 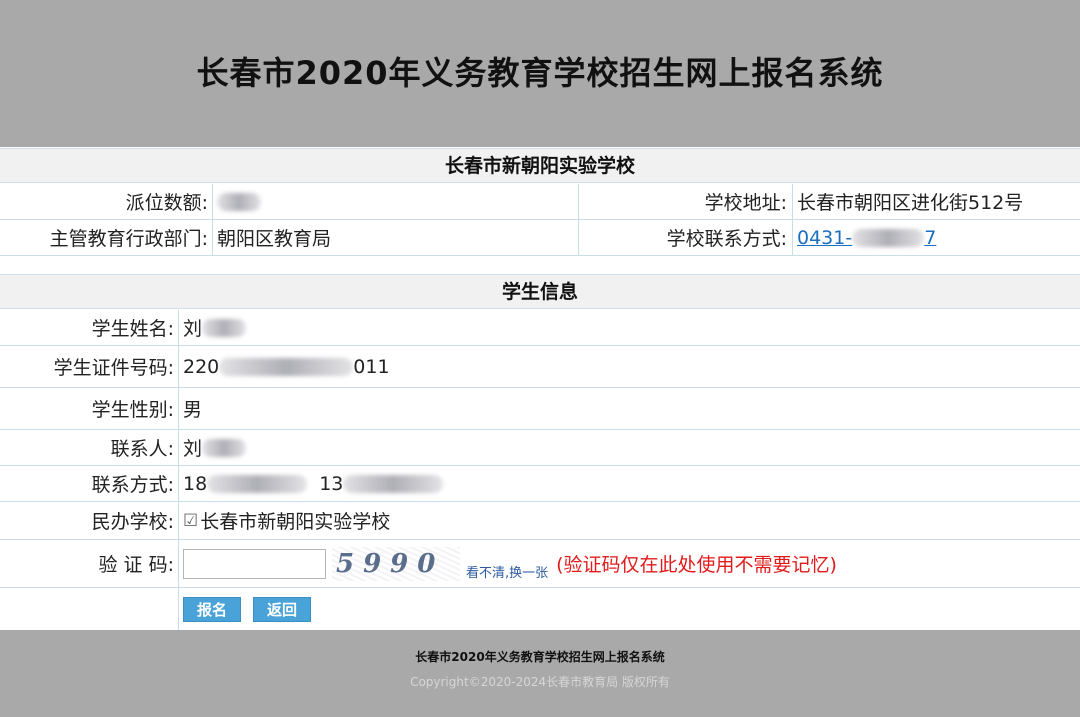 What do you see at coordinates (910, 203) in the screenshot?
I see `address-value: 长春市朝阳区进化街512号` at bounding box center [910, 203].